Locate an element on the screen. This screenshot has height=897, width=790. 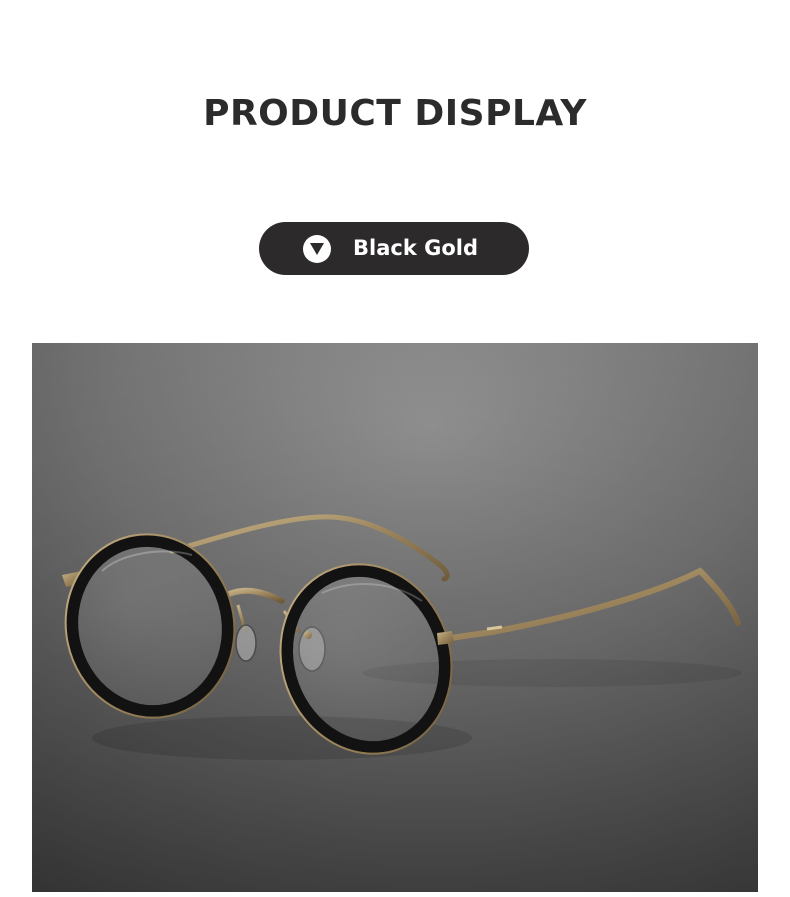
triangle-down-icon is located at coordinates (317, 248).